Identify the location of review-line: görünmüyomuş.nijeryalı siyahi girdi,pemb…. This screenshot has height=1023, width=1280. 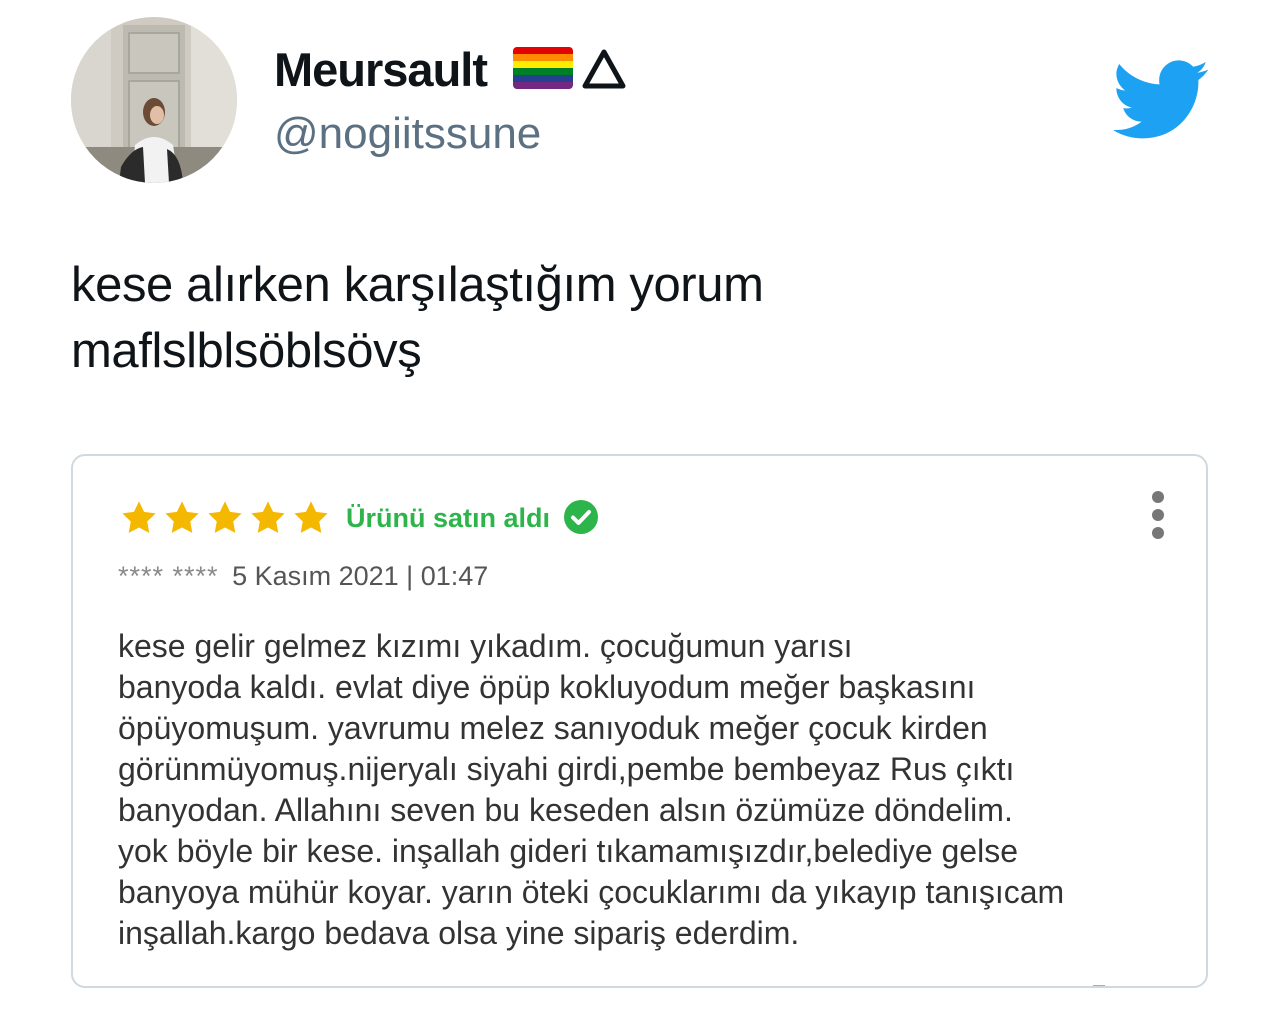
(566, 769).